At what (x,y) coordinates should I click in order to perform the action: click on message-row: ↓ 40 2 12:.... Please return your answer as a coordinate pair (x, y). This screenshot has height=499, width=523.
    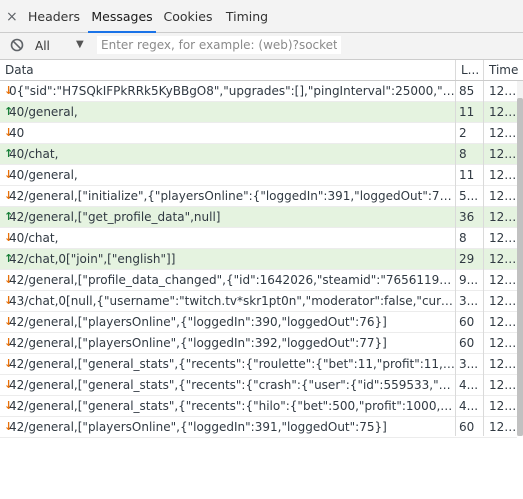
    Looking at the image, I should click on (258, 133).